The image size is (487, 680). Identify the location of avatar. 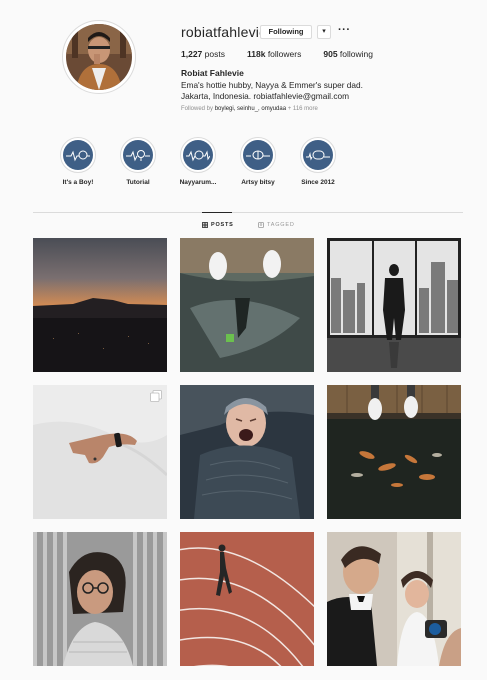
(99, 57).